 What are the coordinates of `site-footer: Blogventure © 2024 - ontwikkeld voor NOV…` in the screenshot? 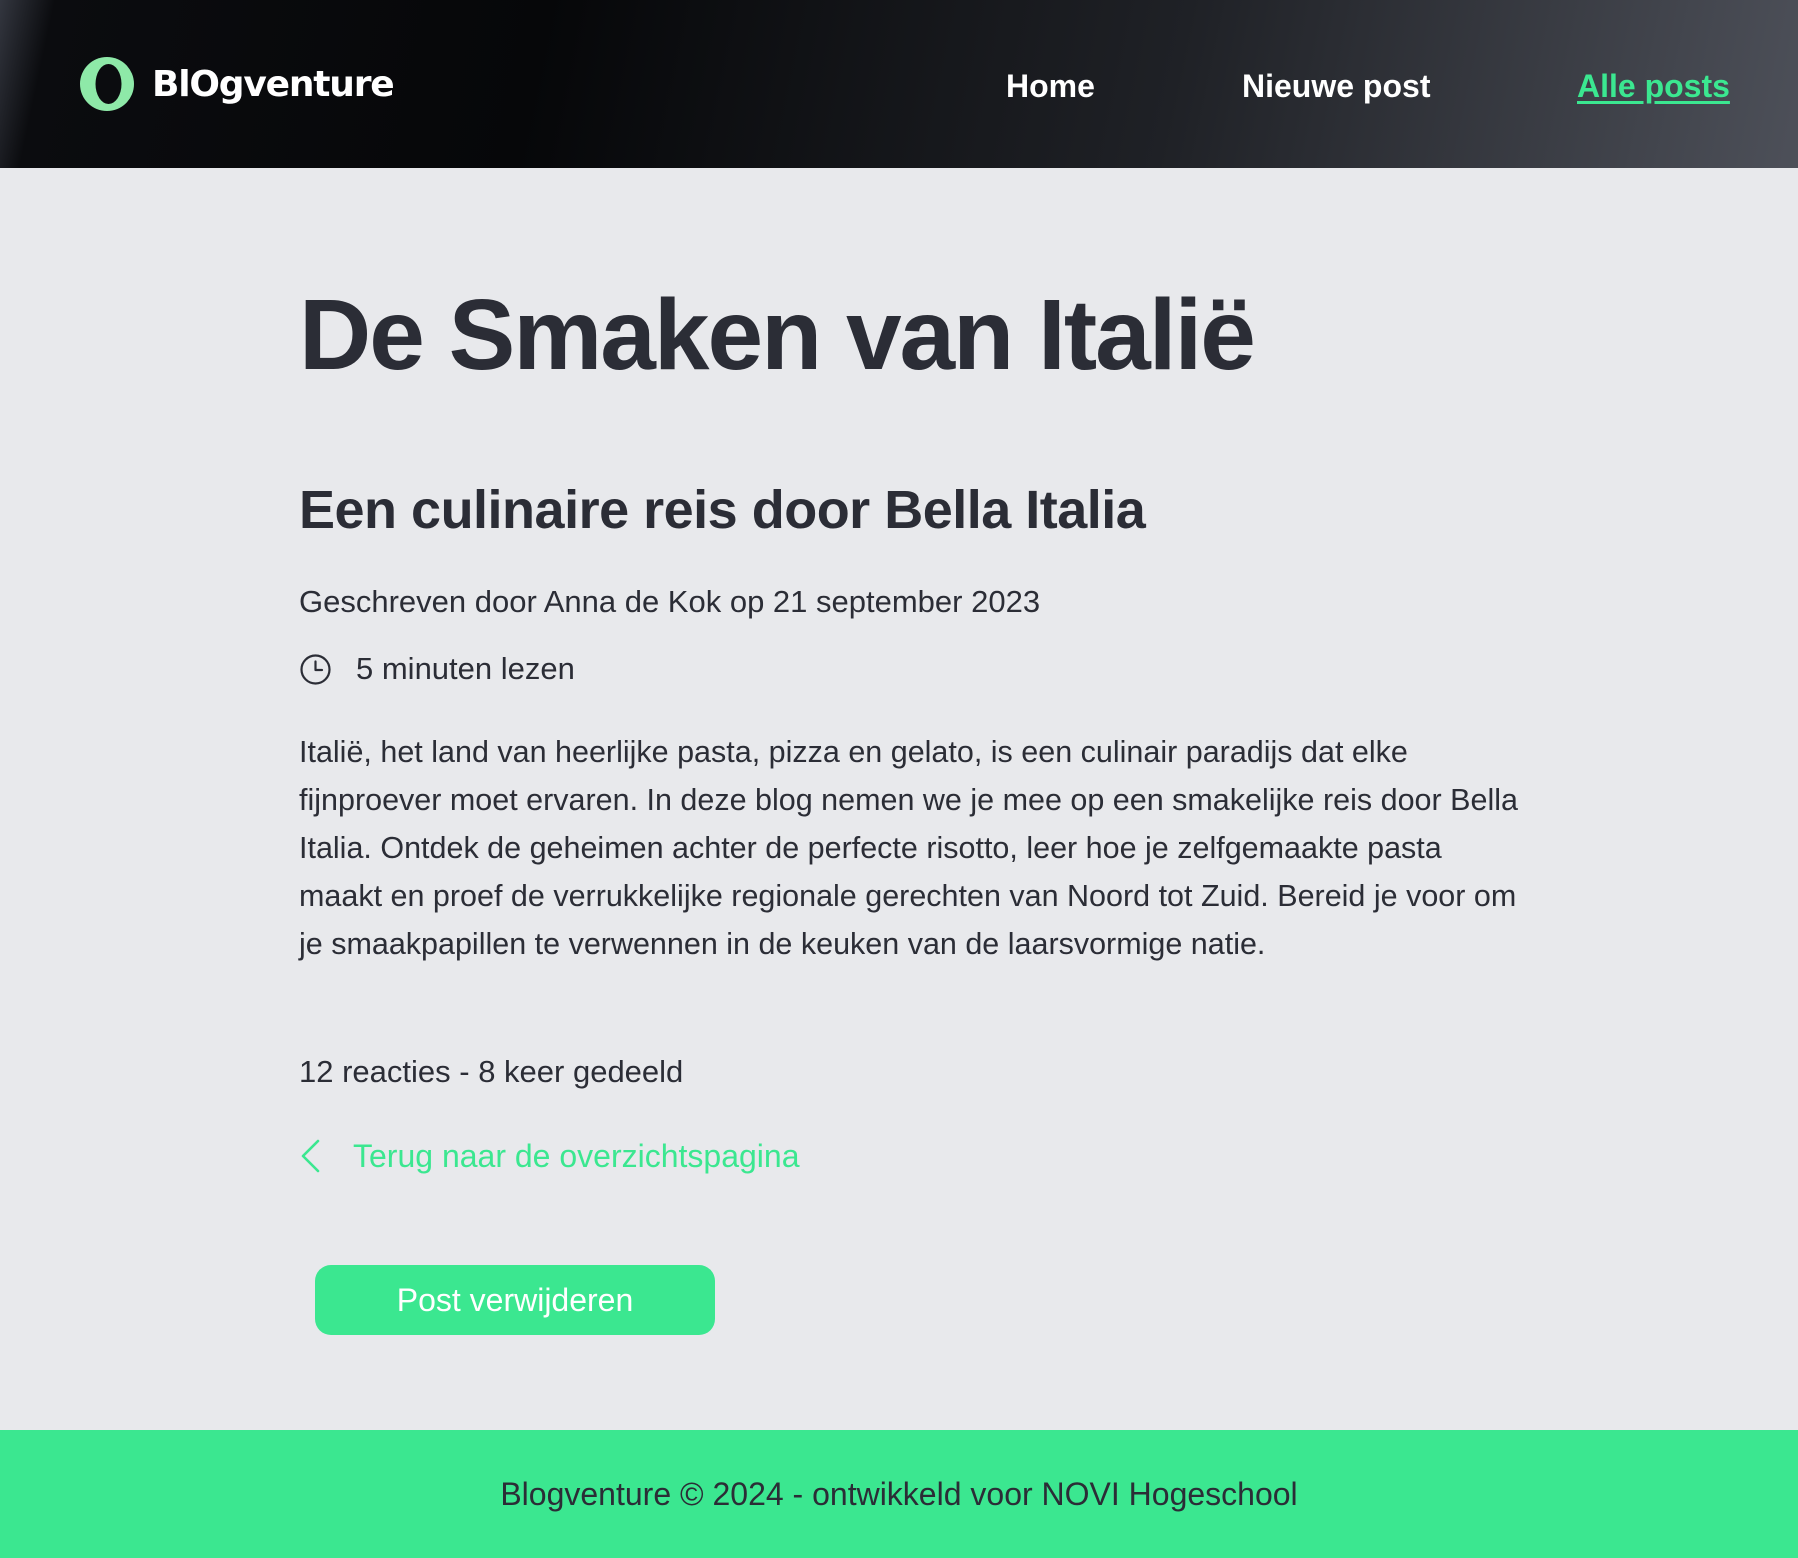 It's located at (899, 1494).